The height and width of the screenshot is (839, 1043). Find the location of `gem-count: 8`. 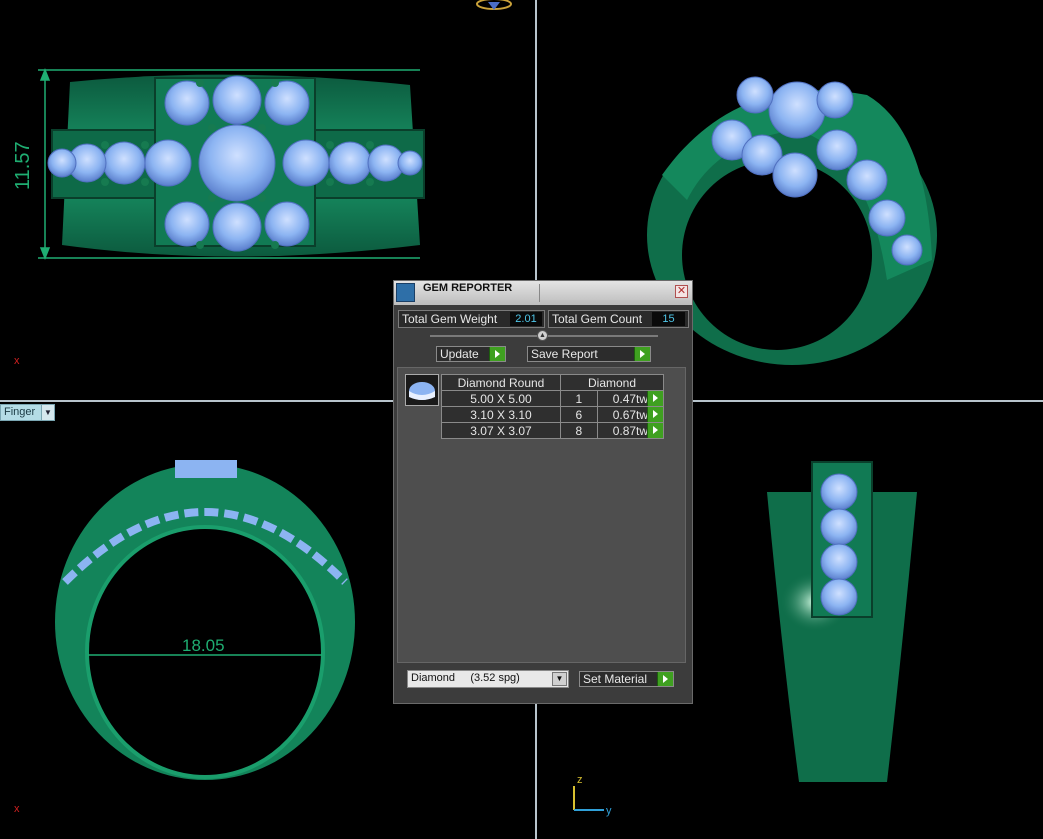

gem-count: 8 is located at coordinates (579, 430).